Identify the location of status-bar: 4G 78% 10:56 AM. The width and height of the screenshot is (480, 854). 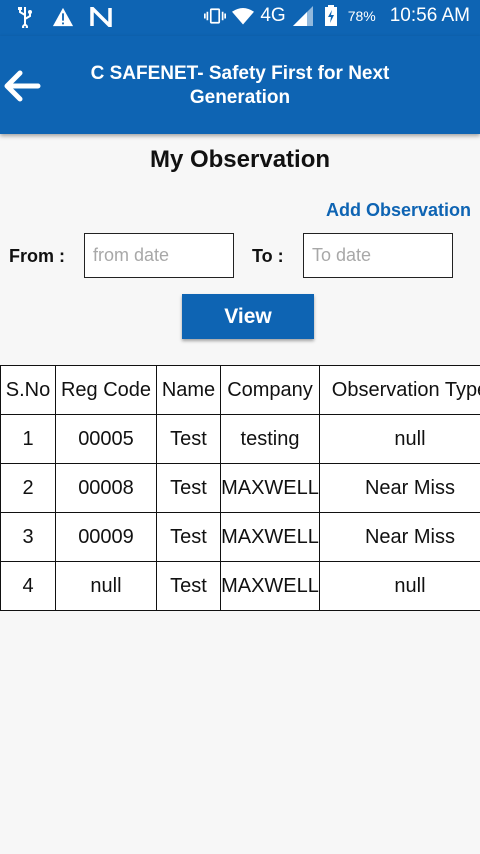
(240, 18).